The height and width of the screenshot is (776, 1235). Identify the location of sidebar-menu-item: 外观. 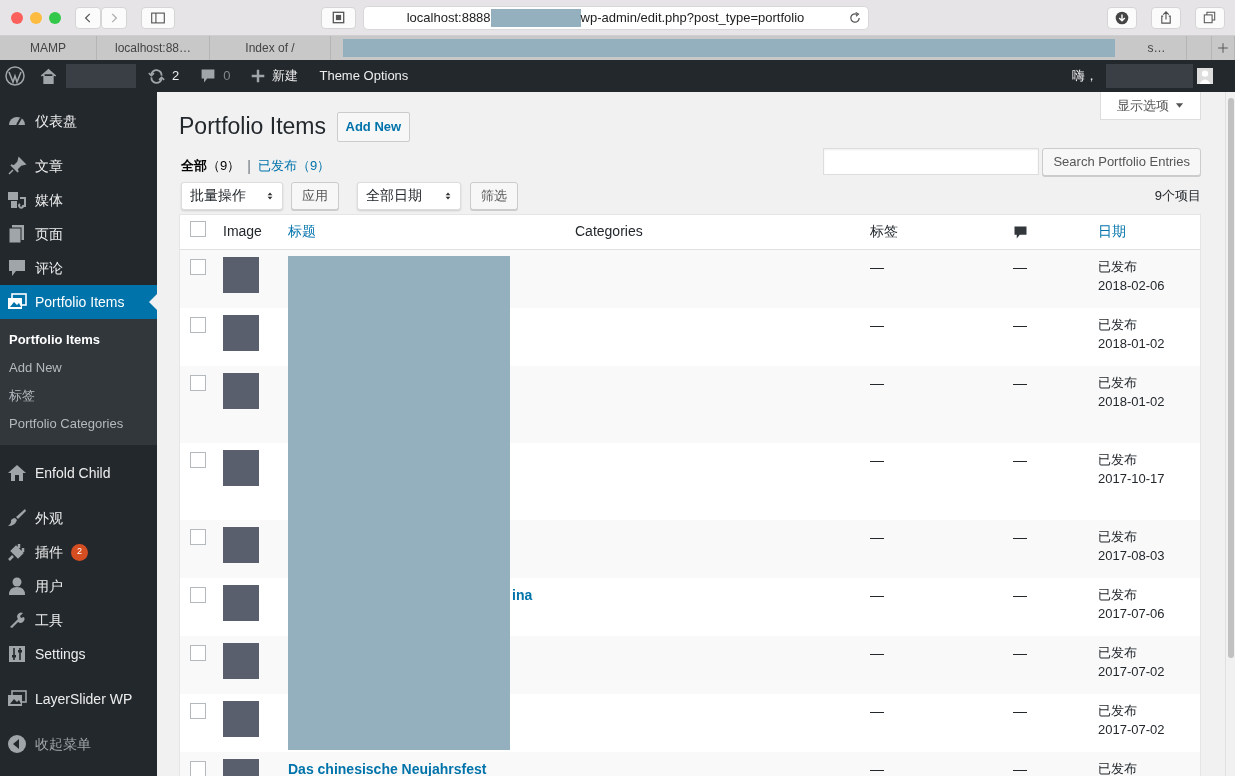
(78, 518).